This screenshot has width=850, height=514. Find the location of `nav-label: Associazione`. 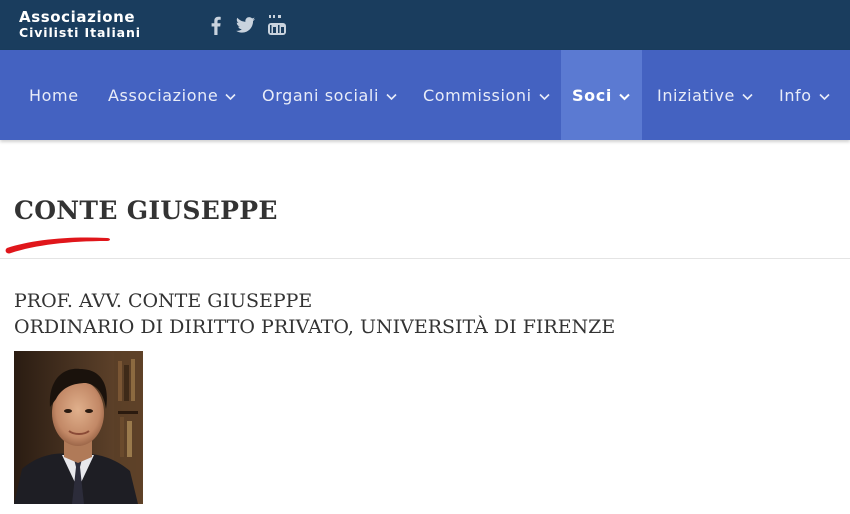

nav-label: Associazione is located at coordinates (163, 95).